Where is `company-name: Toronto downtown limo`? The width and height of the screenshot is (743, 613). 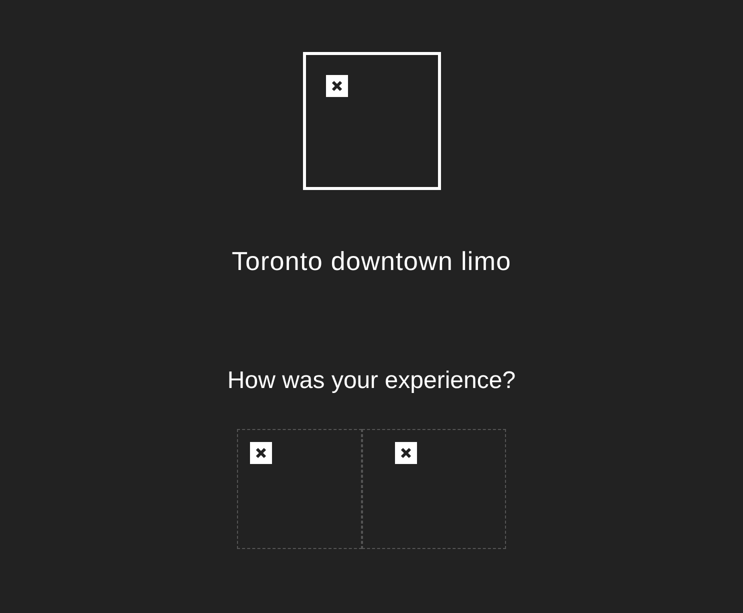 company-name: Toronto downtown limo is located at coordinates (372, 261).